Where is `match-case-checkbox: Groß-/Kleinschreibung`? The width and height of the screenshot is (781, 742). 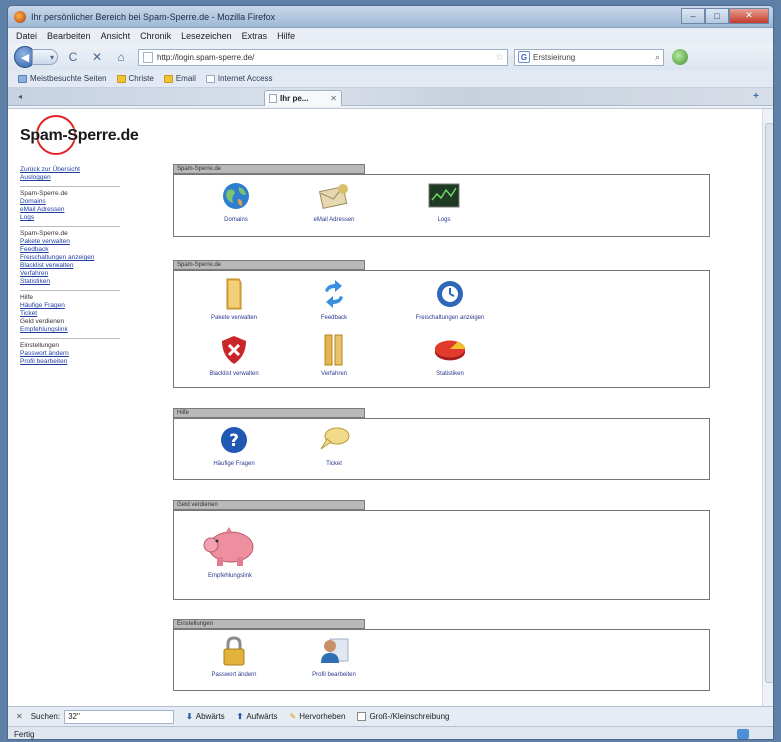
match-case-checkbox: Groß-/Kleinschreibung is located at coordinates (403, 716).